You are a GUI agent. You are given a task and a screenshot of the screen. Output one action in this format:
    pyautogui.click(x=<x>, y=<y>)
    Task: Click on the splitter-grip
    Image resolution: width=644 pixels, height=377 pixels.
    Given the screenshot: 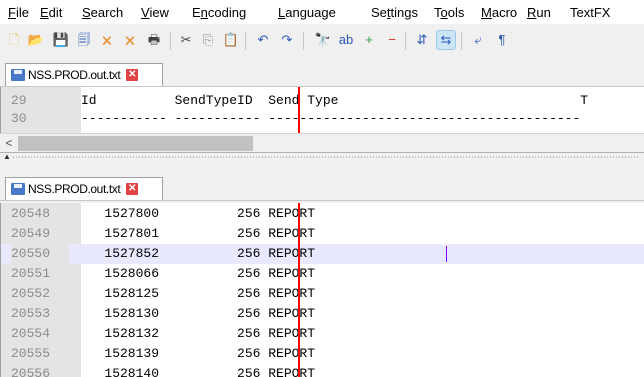 What is the action you would take?
    pyautogui.click(x=326, y=157)
    